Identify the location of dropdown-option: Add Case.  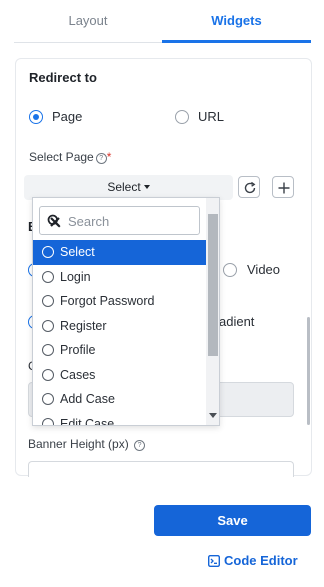
(119, 399).